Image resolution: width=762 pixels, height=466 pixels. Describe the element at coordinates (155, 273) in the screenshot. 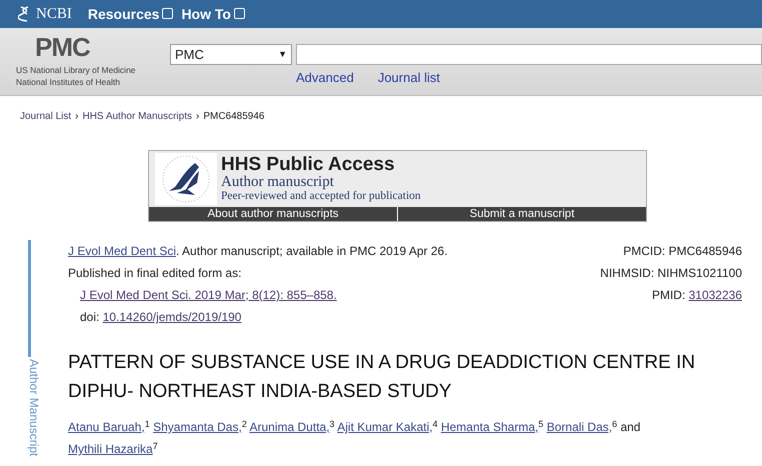

I see `published-label: Published in final edited form as:` at that location.